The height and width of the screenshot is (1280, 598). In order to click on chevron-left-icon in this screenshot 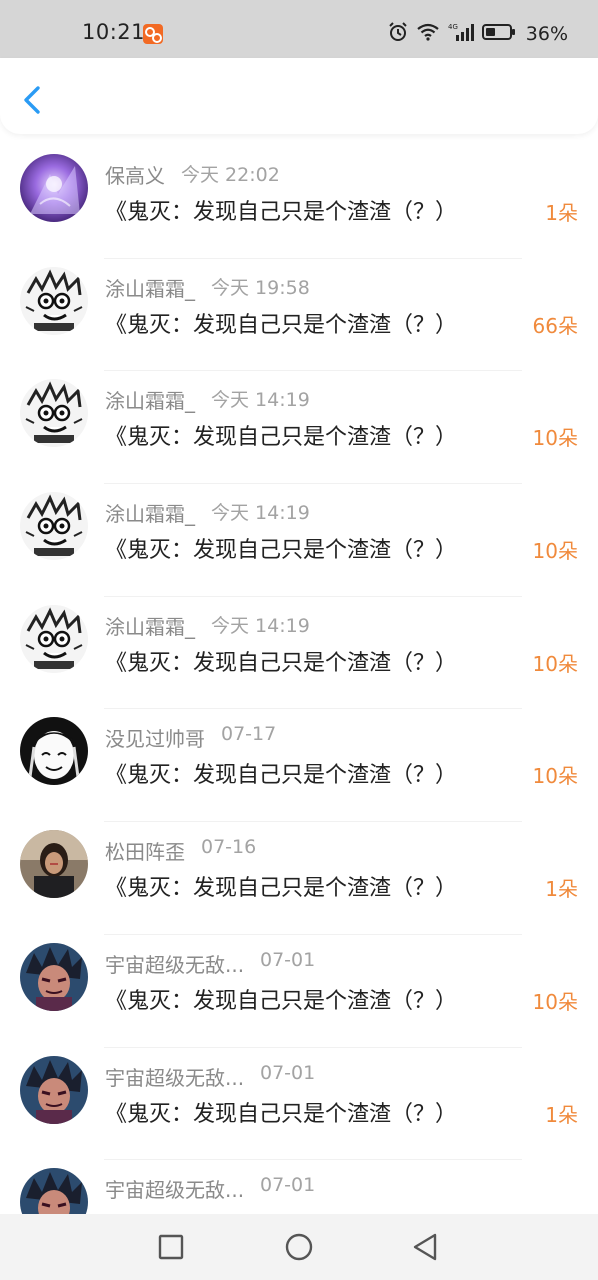, I will do `click(32, 100)`.